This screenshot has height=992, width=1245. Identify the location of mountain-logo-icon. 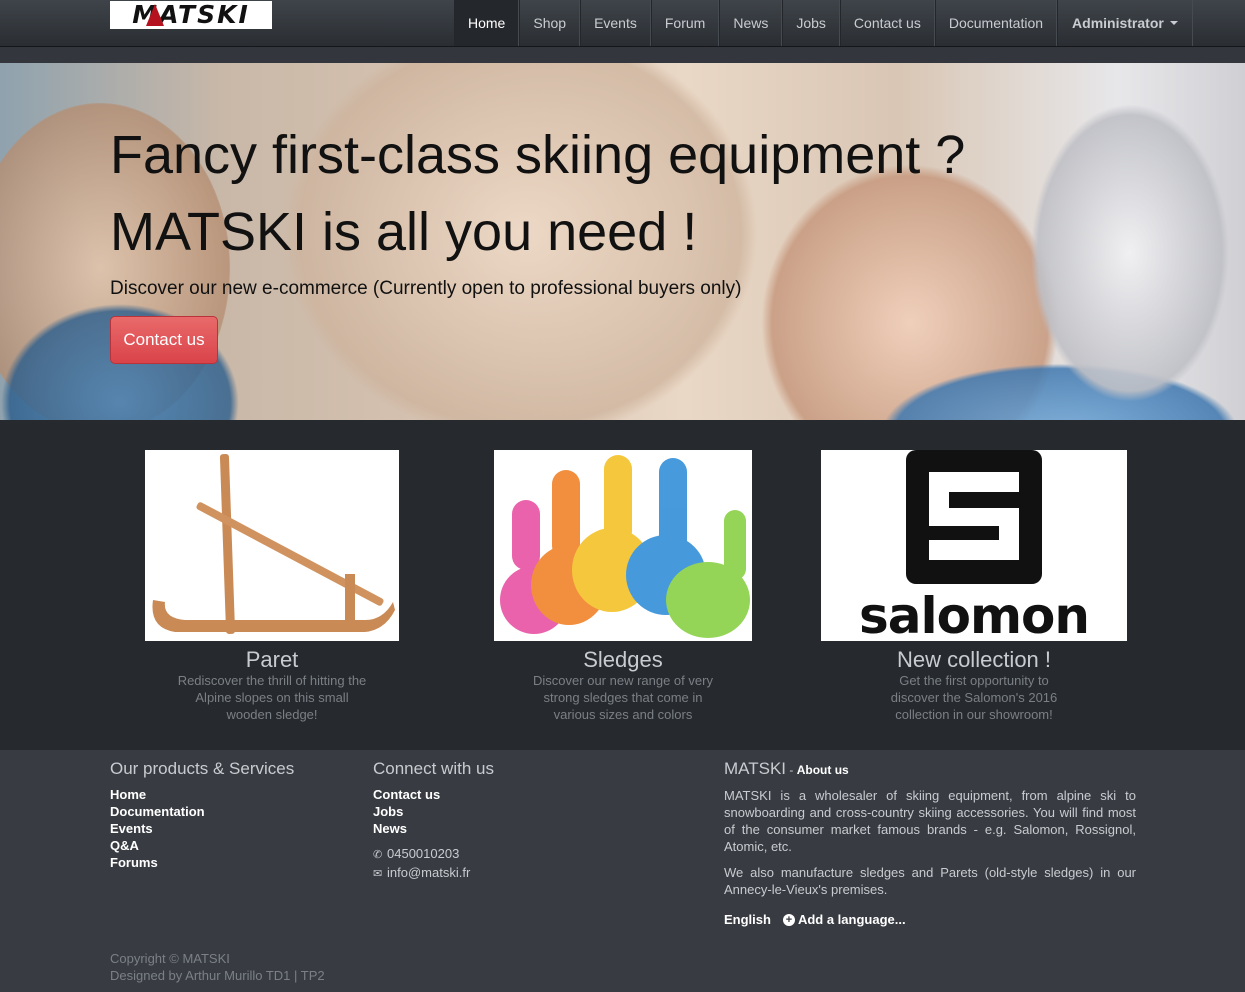
(155, 15).